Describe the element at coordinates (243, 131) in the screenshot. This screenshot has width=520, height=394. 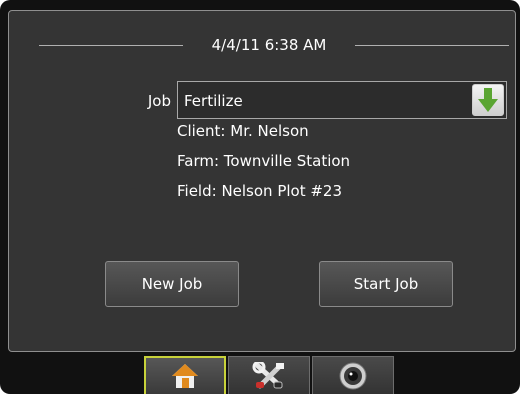
I see `client-info: Client: Mr. Nelson` at that location.